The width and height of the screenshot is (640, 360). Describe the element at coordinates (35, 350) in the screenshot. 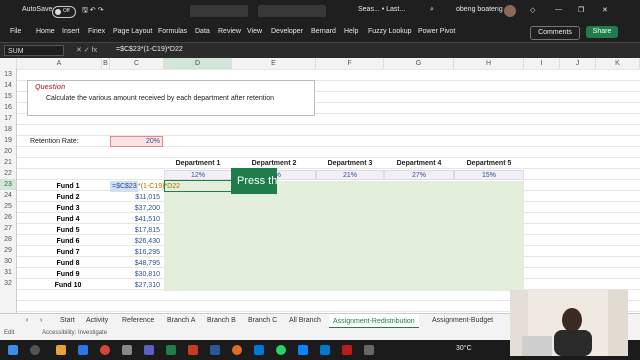

I see `search-icon` at that location.